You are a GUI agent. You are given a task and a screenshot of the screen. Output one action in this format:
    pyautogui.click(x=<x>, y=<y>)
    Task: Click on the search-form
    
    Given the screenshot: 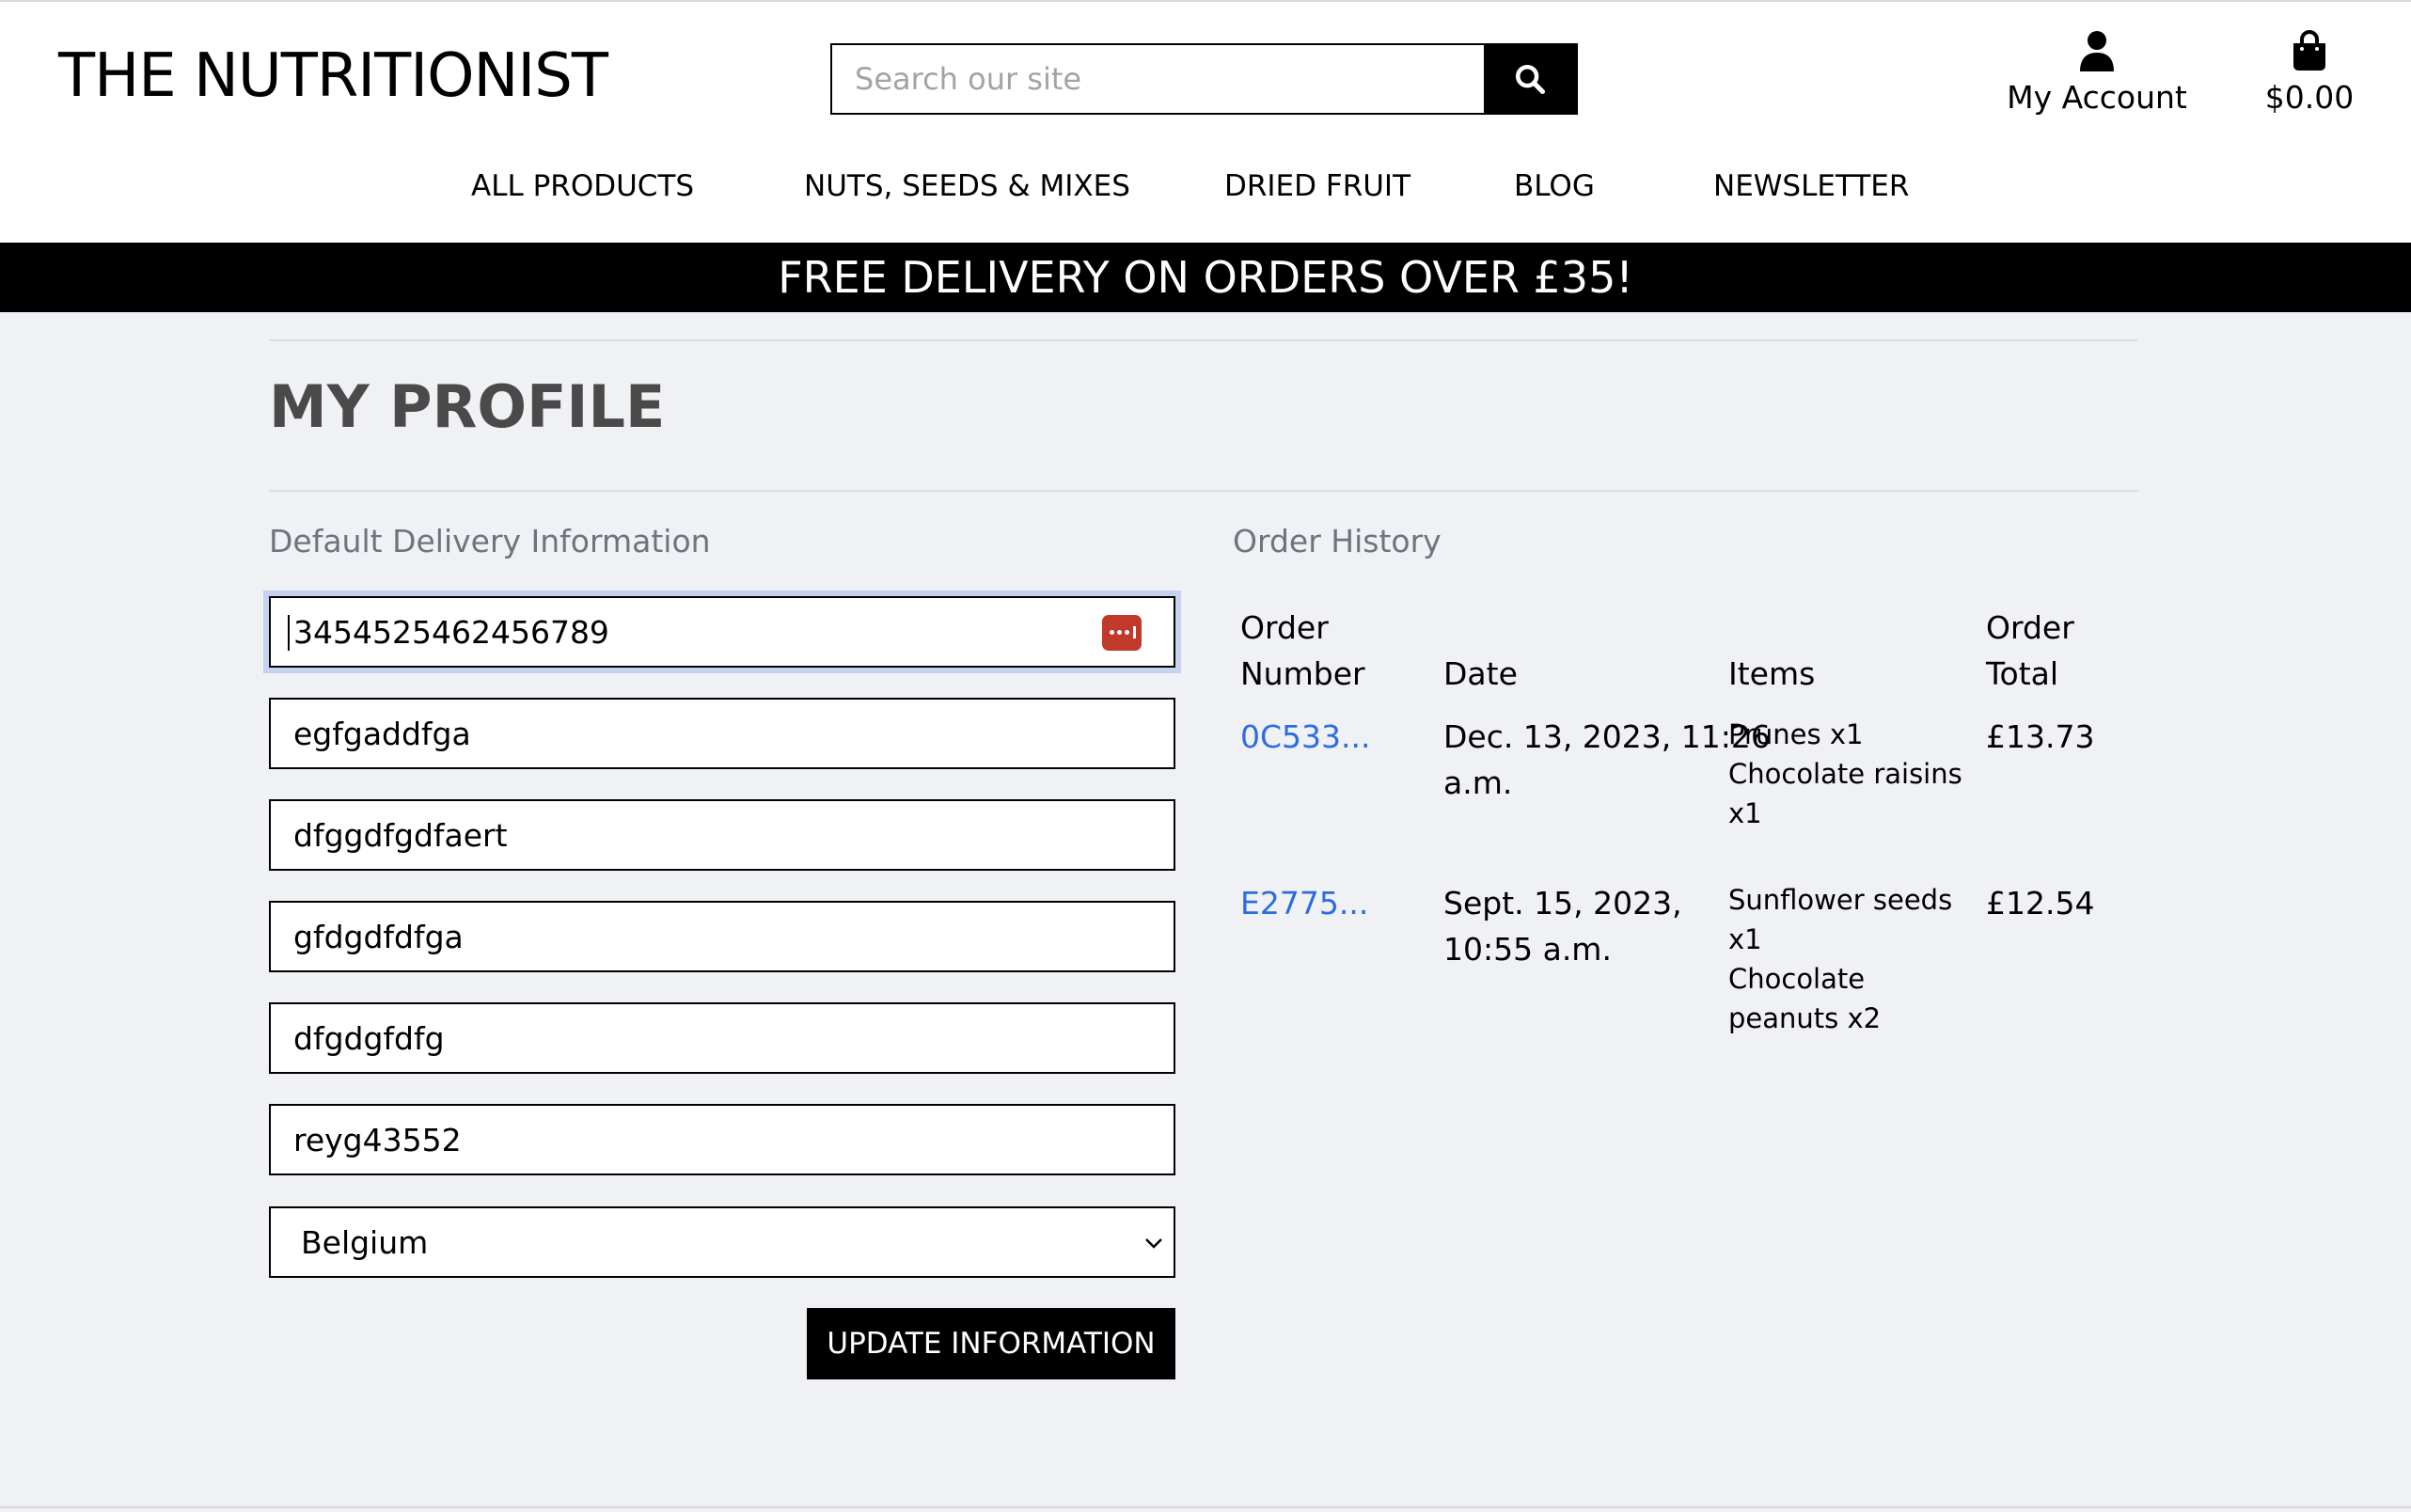 What is the action you would take?
    pyautogui.click(x=1204, y=79)
    